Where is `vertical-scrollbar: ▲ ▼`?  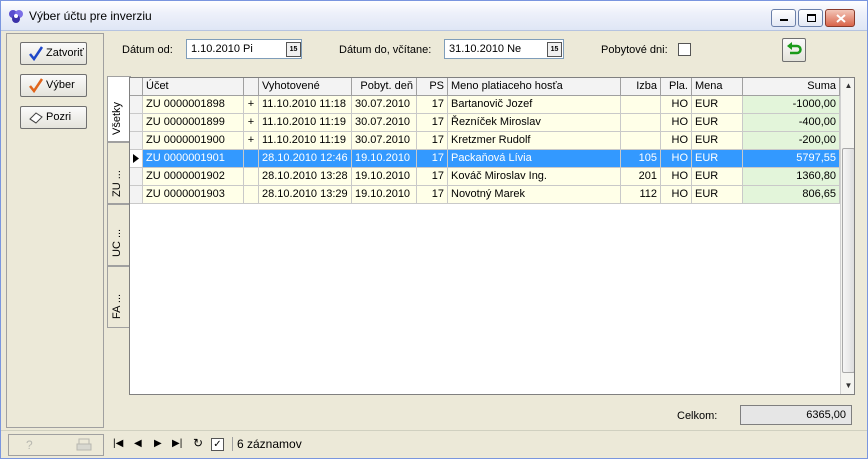 vertical-scrollbar: ▲ ▼ is located at coordinates (847, 236).